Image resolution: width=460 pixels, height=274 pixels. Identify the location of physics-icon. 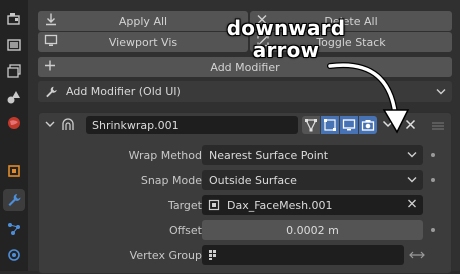
(14, 255).